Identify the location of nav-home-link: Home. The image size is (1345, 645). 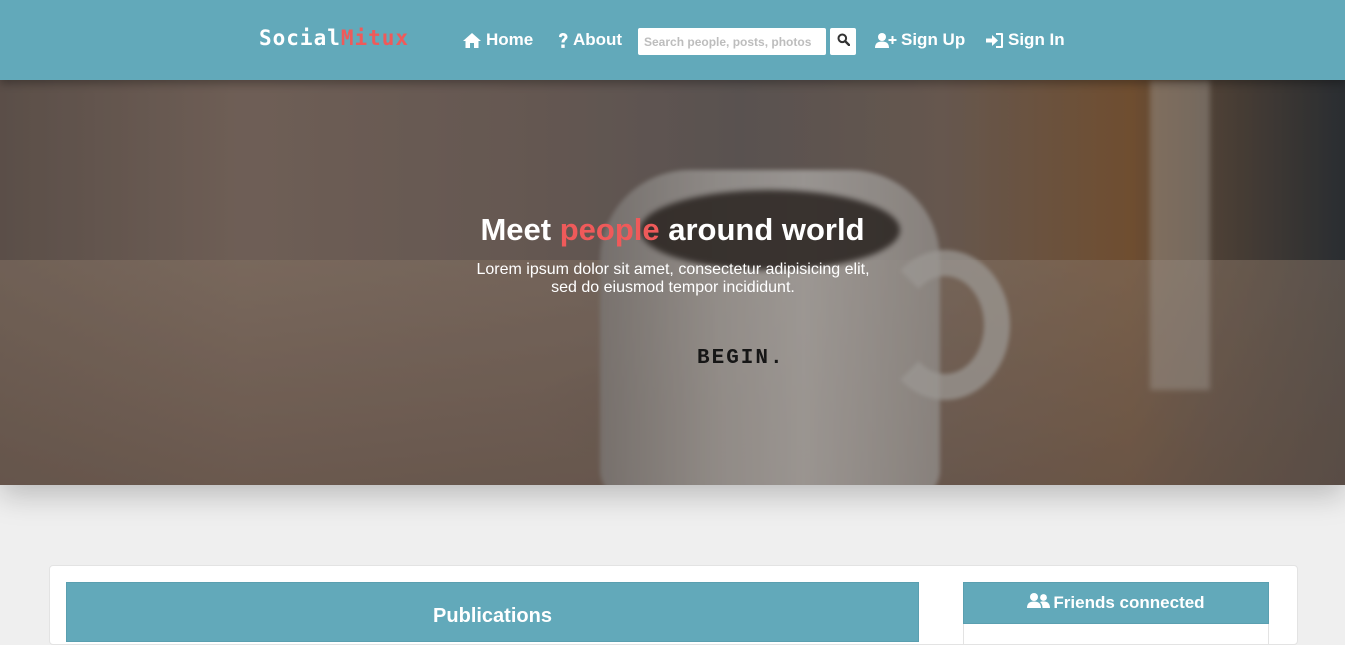
(497, 40).